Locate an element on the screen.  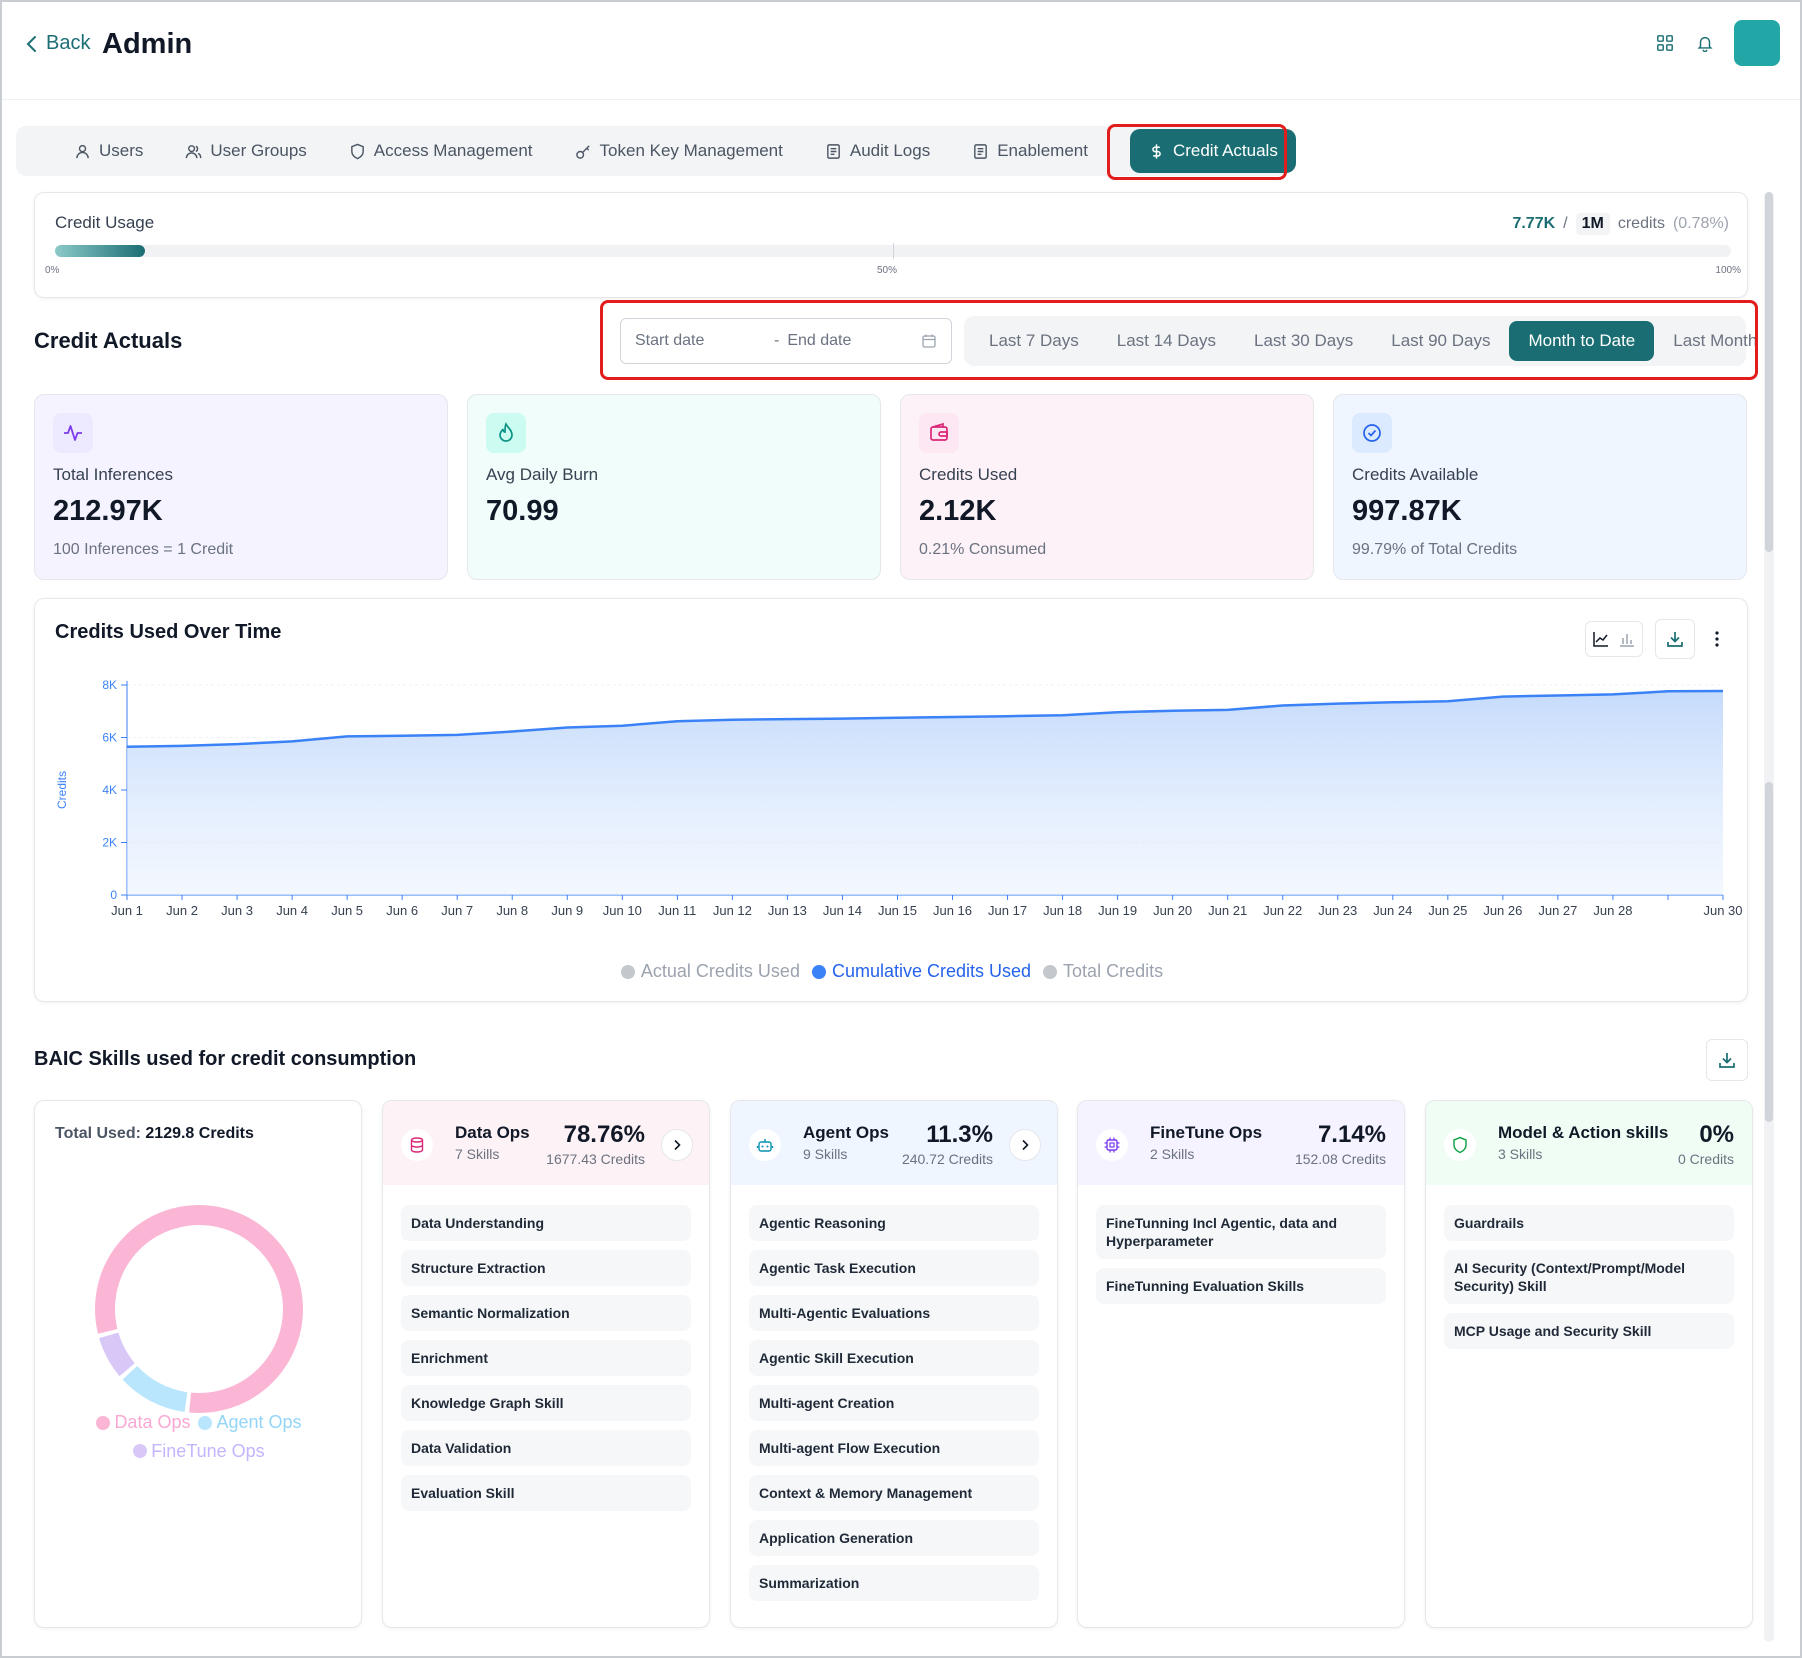
tab-users: Users is located at coordinates (108, 151).